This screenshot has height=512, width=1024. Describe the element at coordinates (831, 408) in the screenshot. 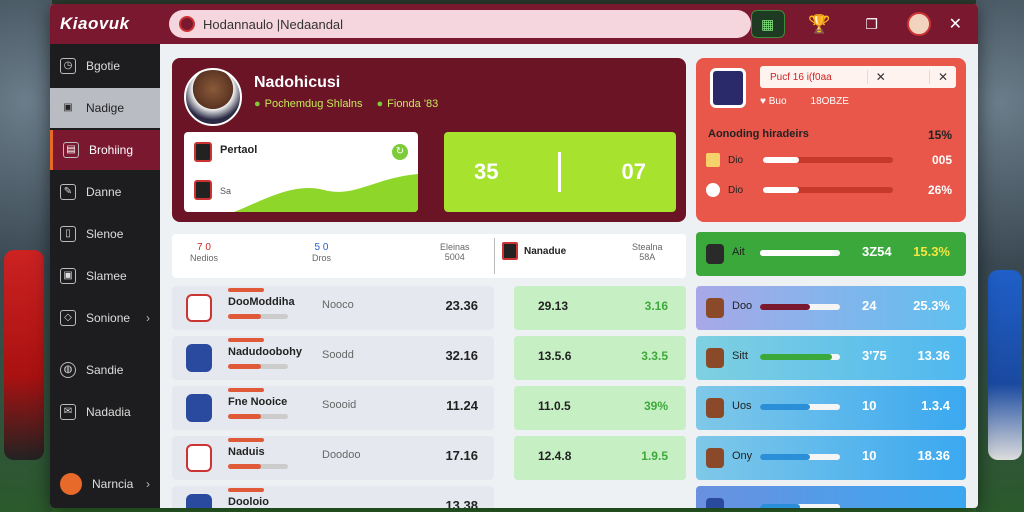

I see `ranking-row: Uos 10 1.3.4` at that location.